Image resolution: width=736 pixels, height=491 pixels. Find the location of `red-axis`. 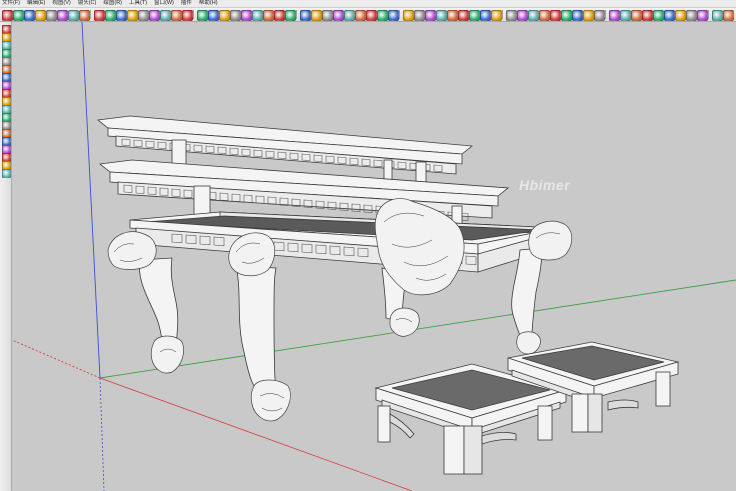

red-axis is located at coordinates (56, 359).